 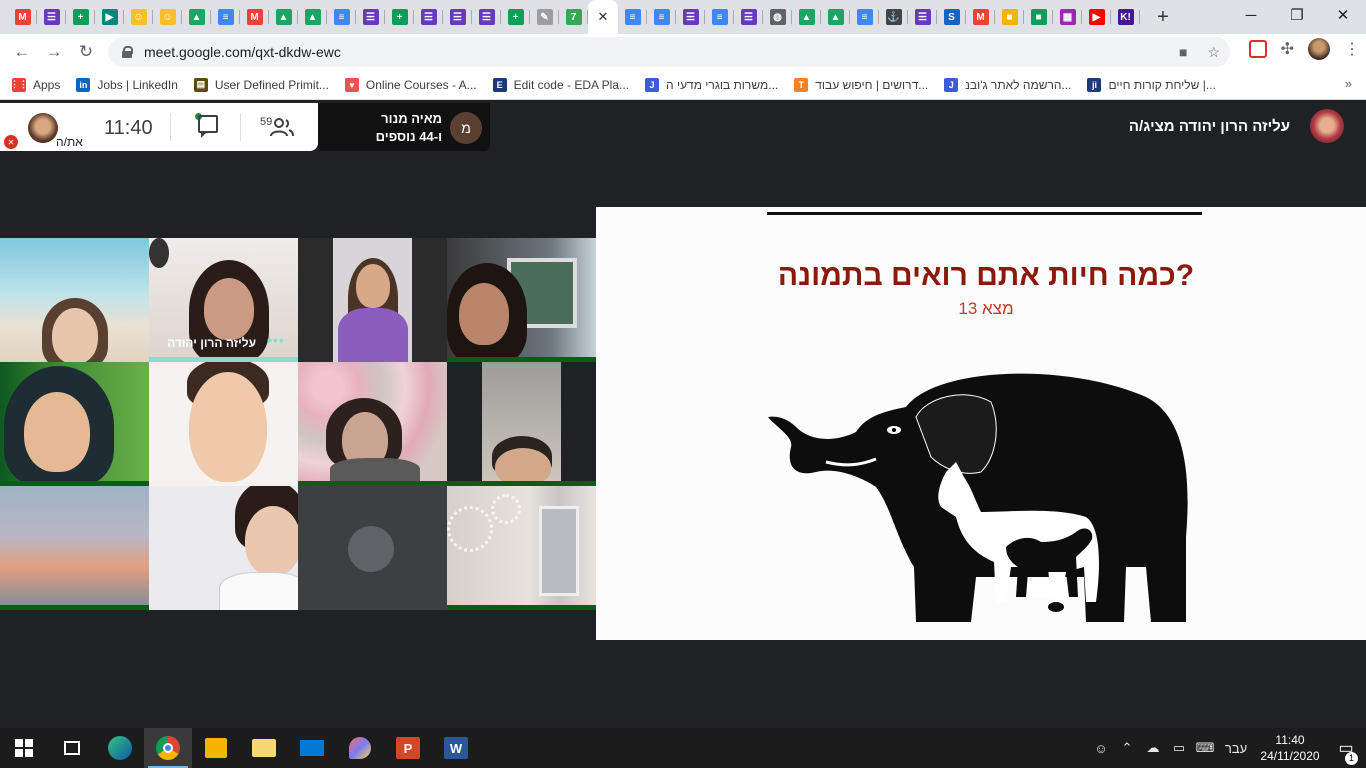 What do you see at coordinates (223, 300) in the screenshot?
I see `participant-tile-speaking: עליזה הרון יהודה •••` at bounding box center [223, 300].